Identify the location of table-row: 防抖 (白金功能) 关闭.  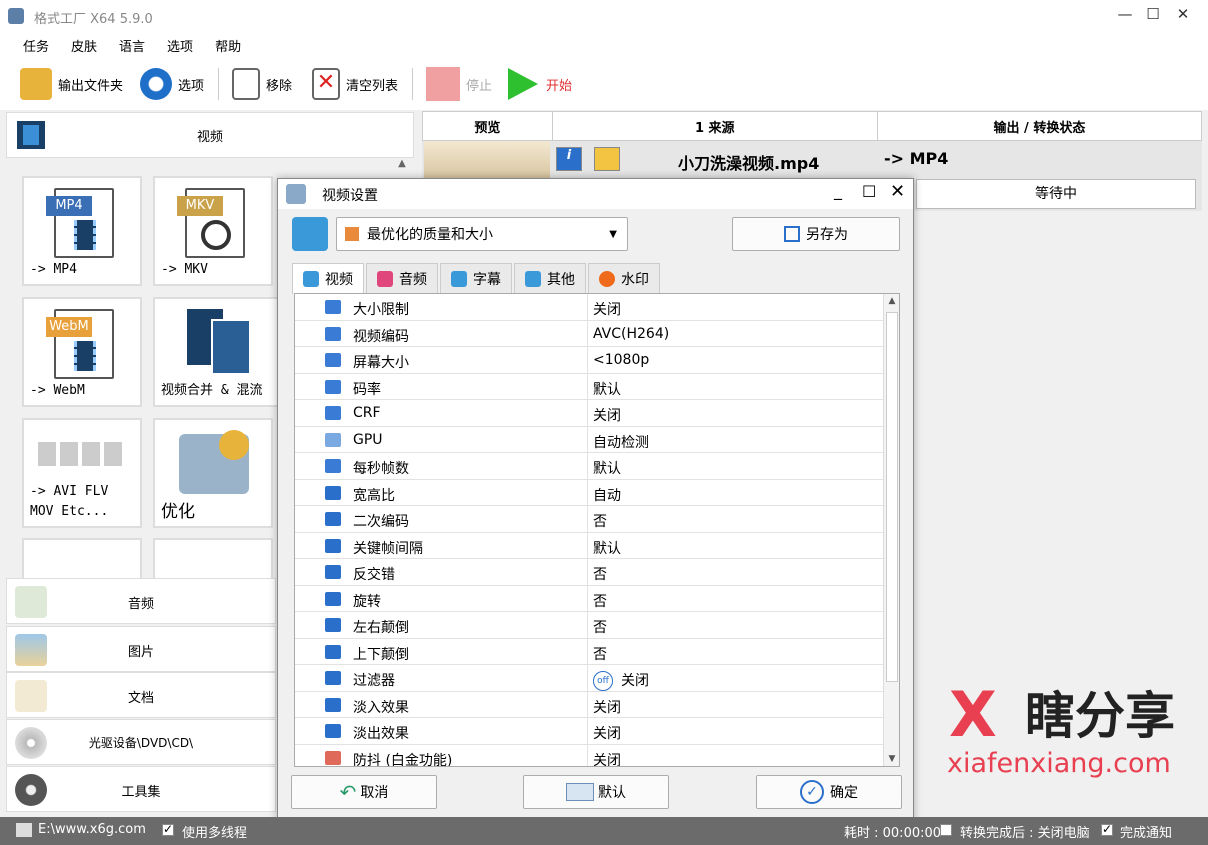
(589, 755).